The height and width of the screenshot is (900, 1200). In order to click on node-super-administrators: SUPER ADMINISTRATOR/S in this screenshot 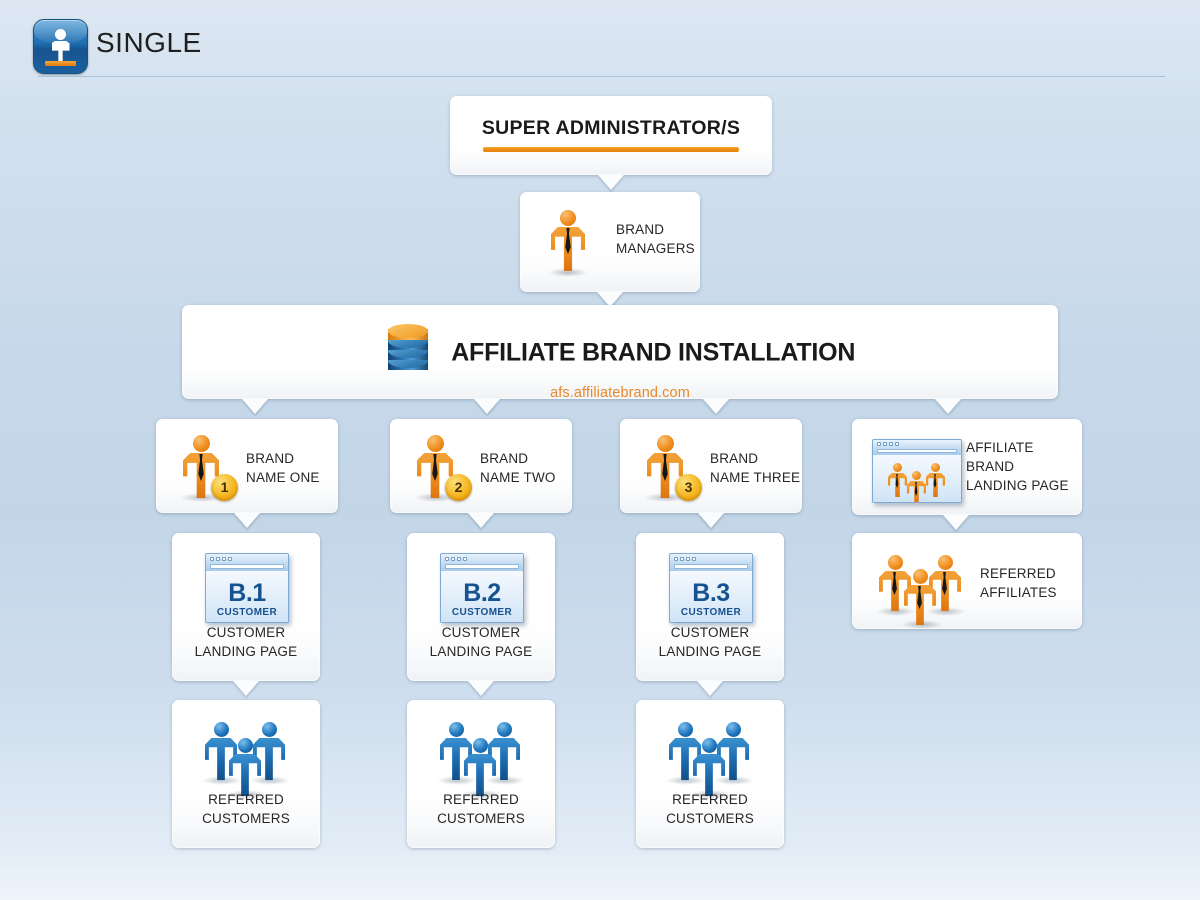, I will do `click(611, 143)`.